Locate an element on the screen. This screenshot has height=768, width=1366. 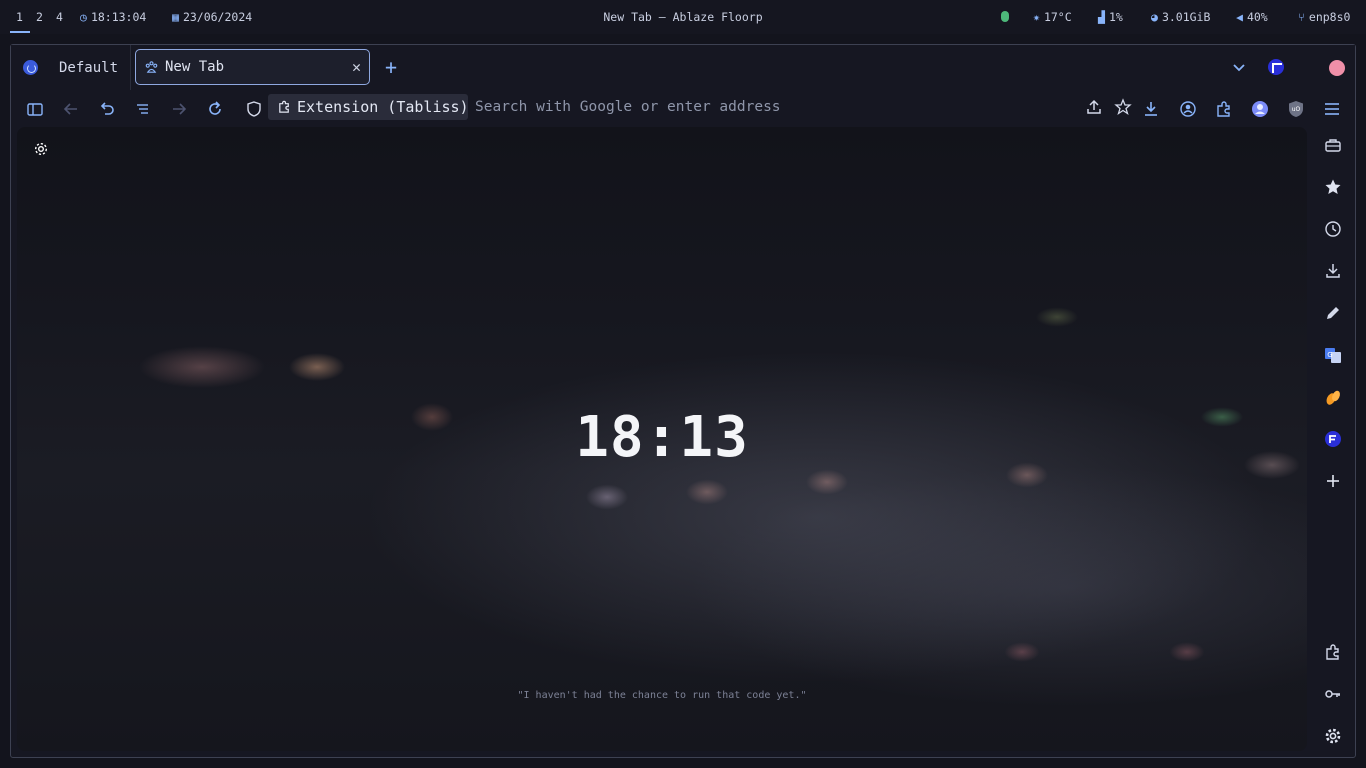
menu-hamburger-icon is located at coordinates (1332, 109).